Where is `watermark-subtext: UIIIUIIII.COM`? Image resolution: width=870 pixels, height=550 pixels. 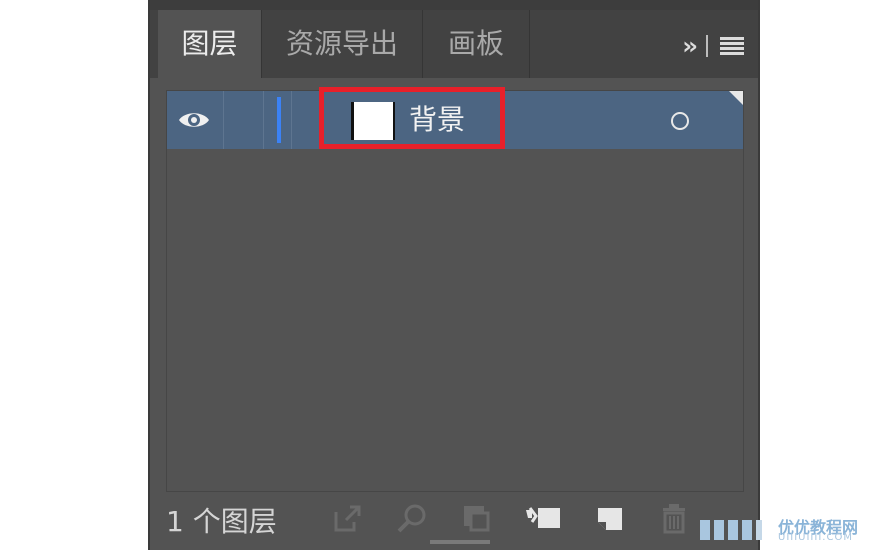
watermark-subtext: UIIIUIIII.COM is located at coordinates (815, 537).